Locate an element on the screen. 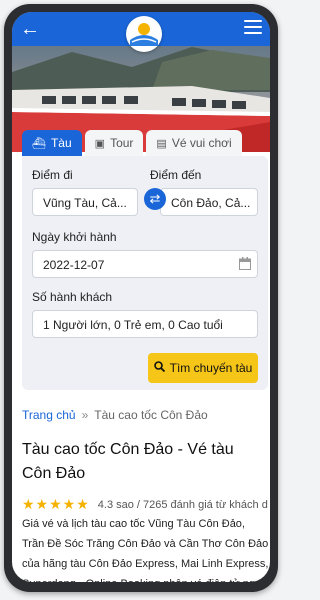 The image size is (320, 600). search-icon is located at coordinates (159, 368).